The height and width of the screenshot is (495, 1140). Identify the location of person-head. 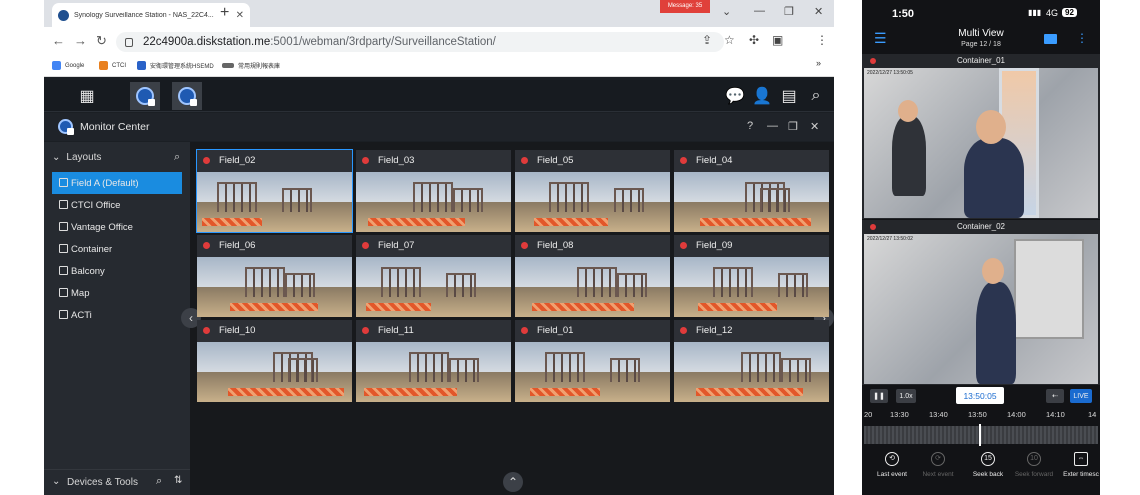
(908, 111).